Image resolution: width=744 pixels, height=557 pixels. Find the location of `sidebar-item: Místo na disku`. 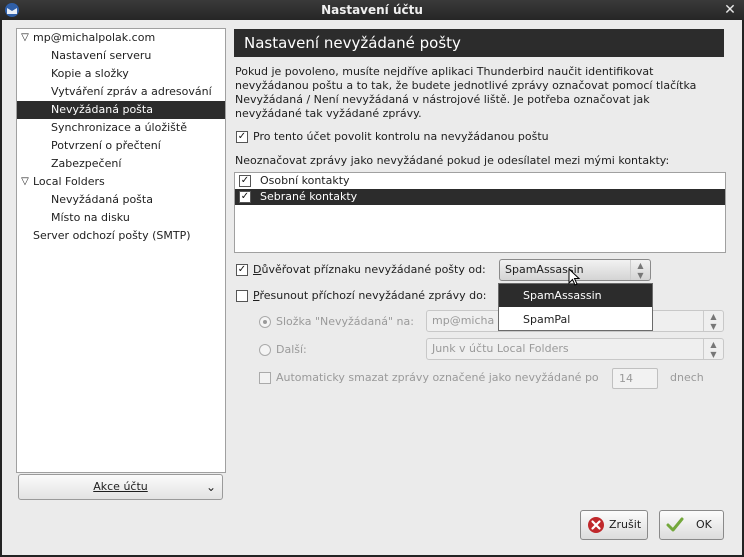

sidebar-item: Místo na disku is located at coordinates (121, 218).